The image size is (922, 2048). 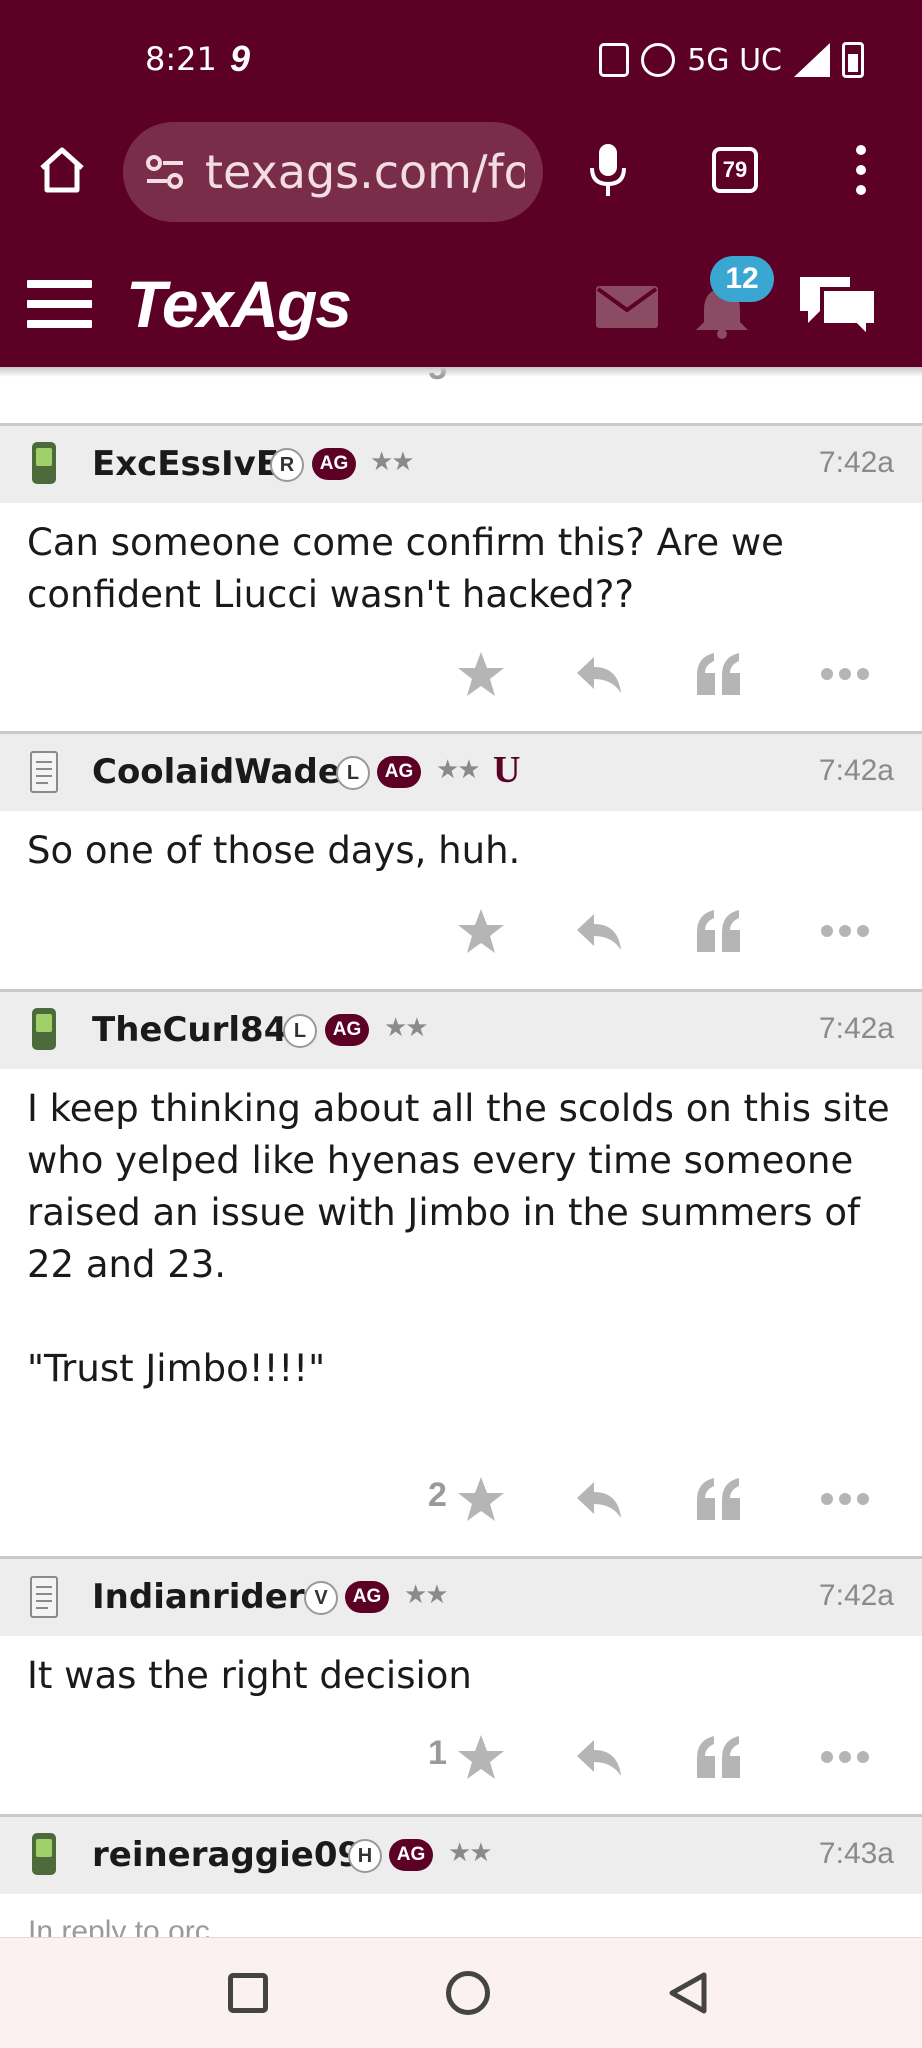 I want to click on post-text: So one of those days, huh., so click(x=274, y=850).